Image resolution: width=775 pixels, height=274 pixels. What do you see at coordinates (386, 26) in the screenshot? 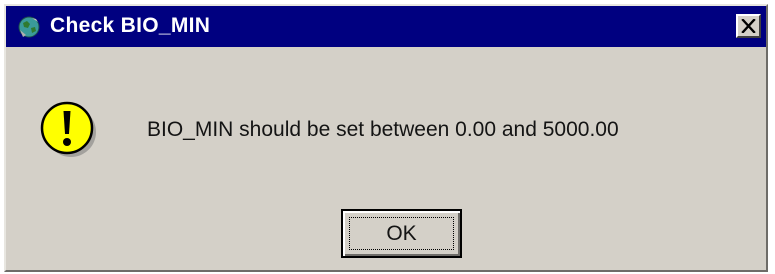
I see `title-bar: Check BIO_MIN` at bounding box center [386, 26].